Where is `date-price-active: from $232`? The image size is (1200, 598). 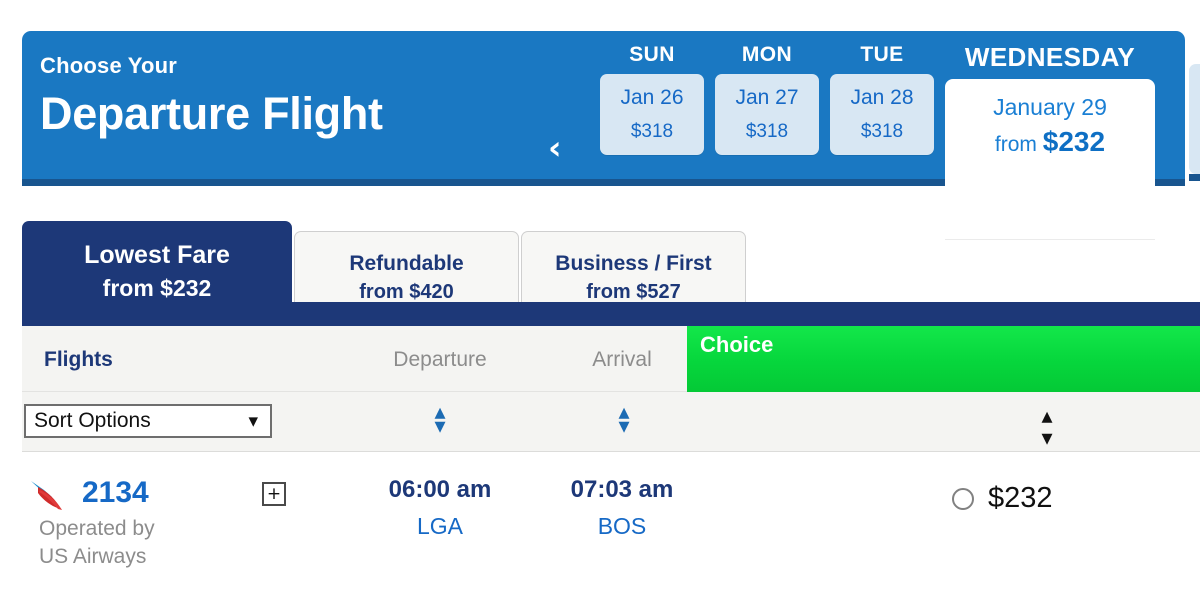
date-price-active: from $232 is located at coordinates (1050, 142).